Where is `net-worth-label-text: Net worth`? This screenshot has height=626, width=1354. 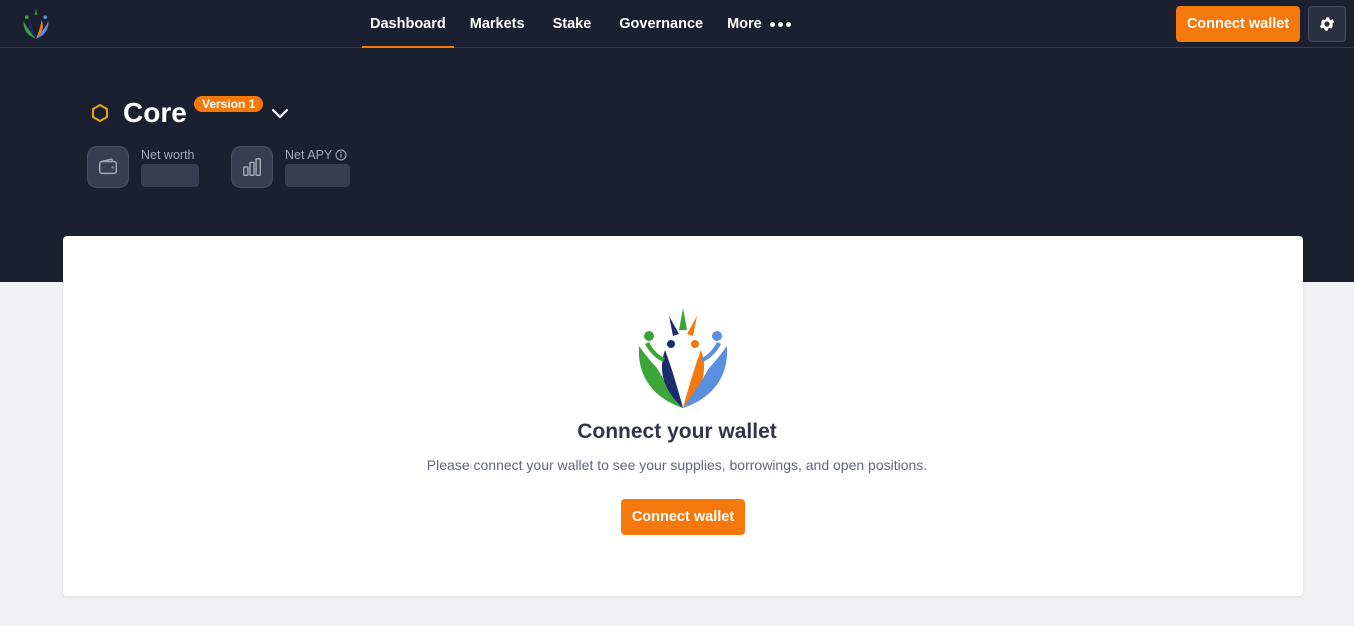 net-worth-label-text: Net worth is located at coordinates (168, 155).